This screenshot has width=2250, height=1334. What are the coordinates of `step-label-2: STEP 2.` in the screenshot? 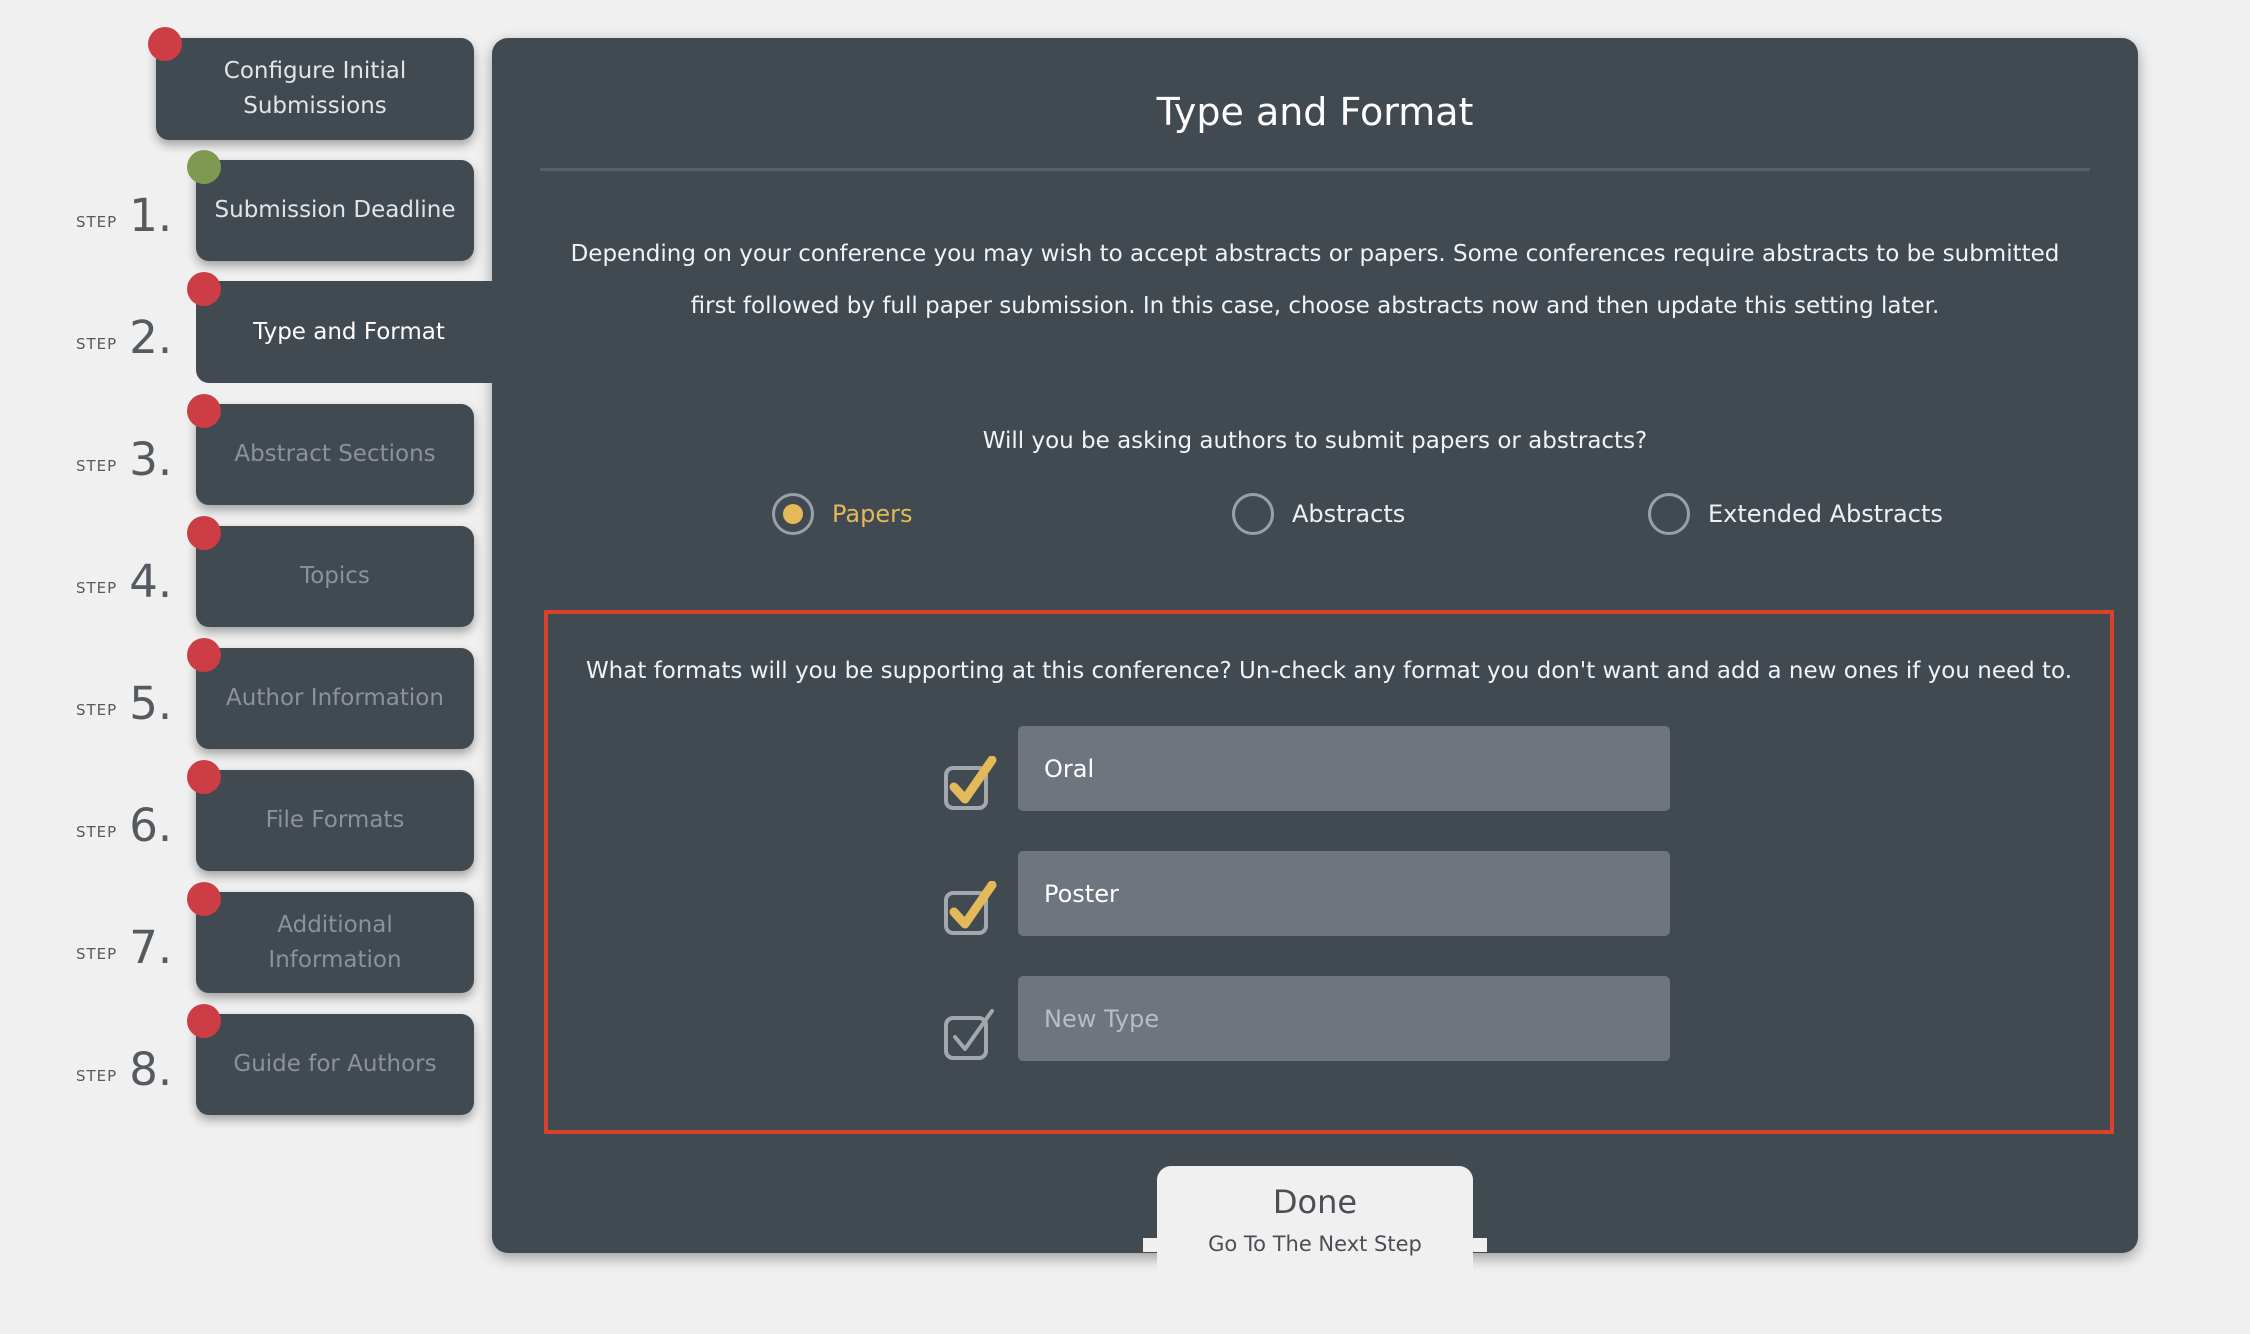 It's located at (124, 332).